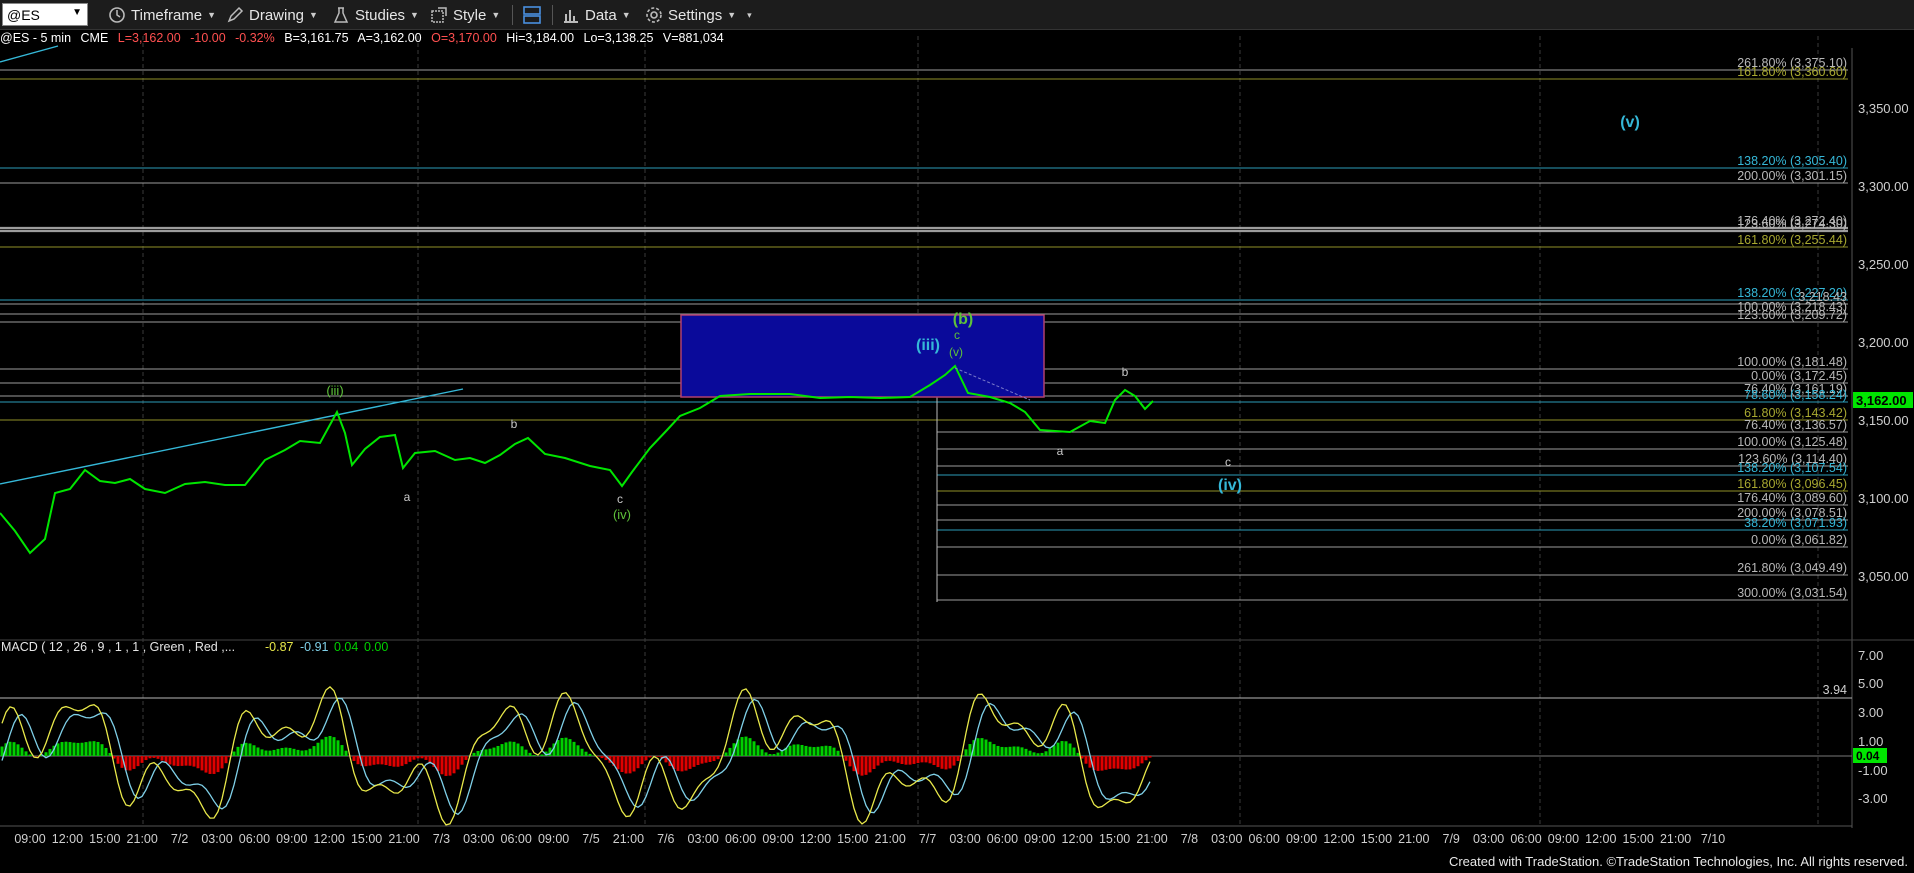 The height and width of the screenshot is (873, 1914). What do you see at coordinates (552, 15) in the screenshot?
I see `toolbar-divider` at bounding box center [552, 15].